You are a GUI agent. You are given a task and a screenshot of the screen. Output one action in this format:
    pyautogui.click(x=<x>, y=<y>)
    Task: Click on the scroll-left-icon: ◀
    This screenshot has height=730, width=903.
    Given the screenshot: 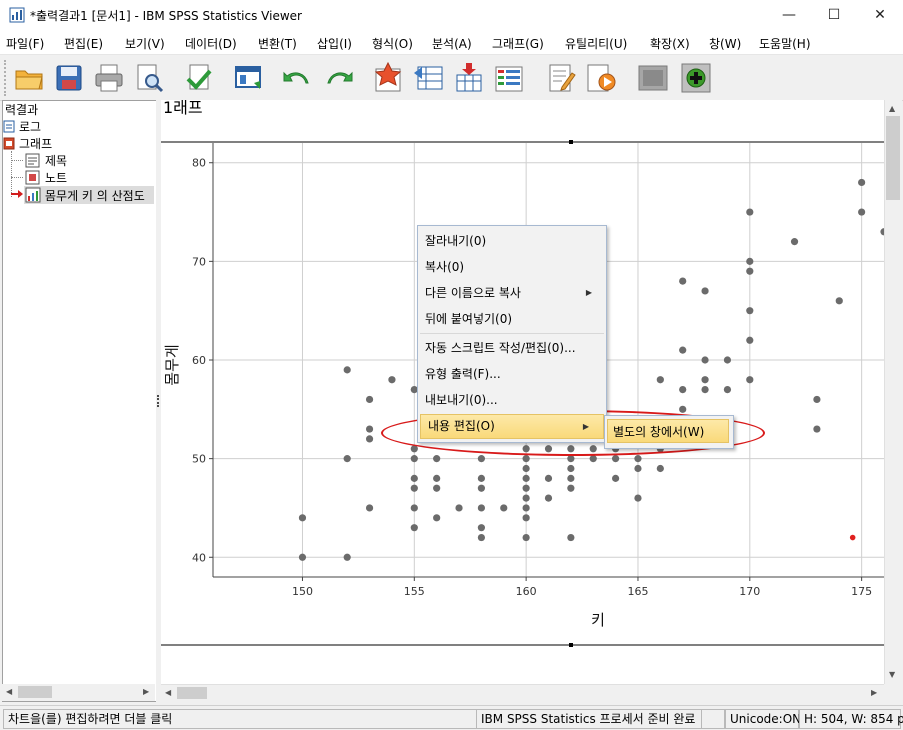 What is the action you would take?
    pyautogui.click(x=168, y=692)
    